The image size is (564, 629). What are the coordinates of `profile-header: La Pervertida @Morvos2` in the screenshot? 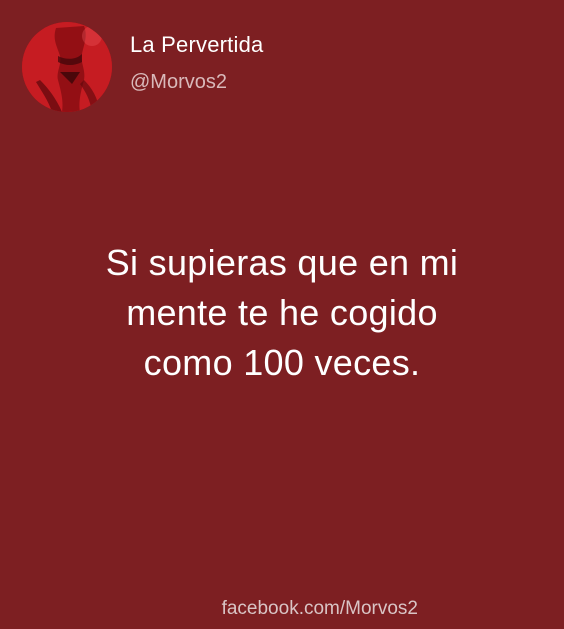 It's located at (142, 67).